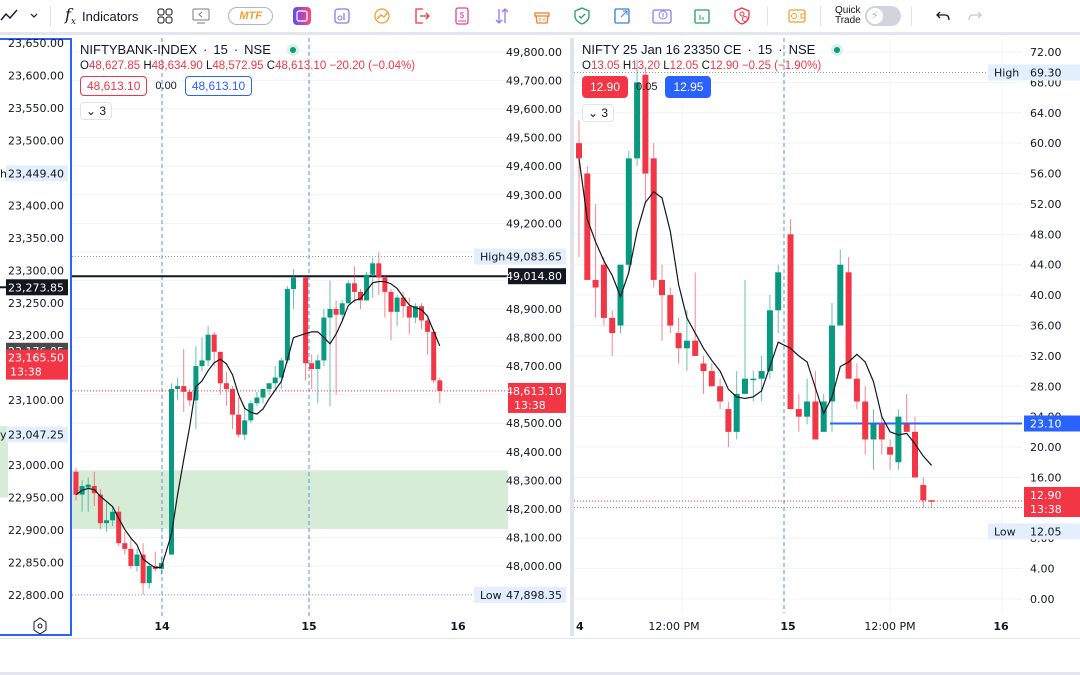 Image resolution: width=1080 pixels, height=675 pixels. What do you see at coordinates (34, 17) in the screenshot?
I see `chart-style-dropdown` at bounding box center [34, 17].